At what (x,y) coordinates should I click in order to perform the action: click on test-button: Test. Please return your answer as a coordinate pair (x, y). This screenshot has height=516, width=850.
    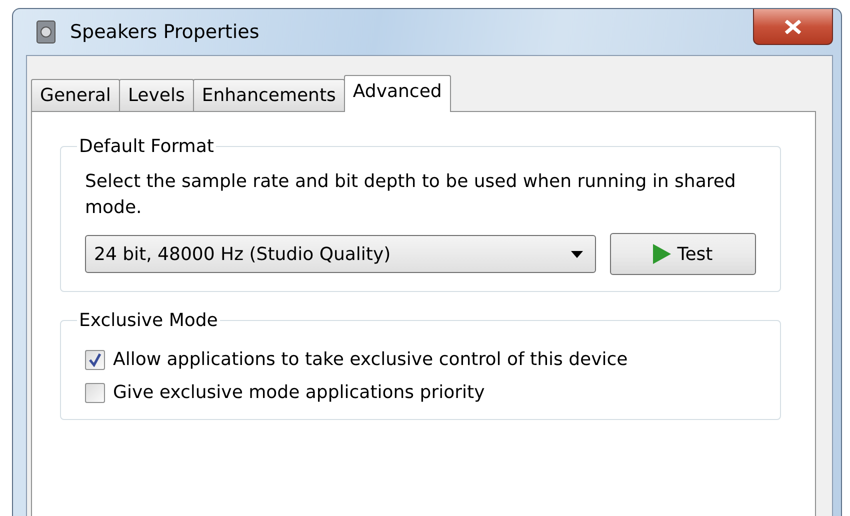
    Looking at the image, I should click on (683, 254).